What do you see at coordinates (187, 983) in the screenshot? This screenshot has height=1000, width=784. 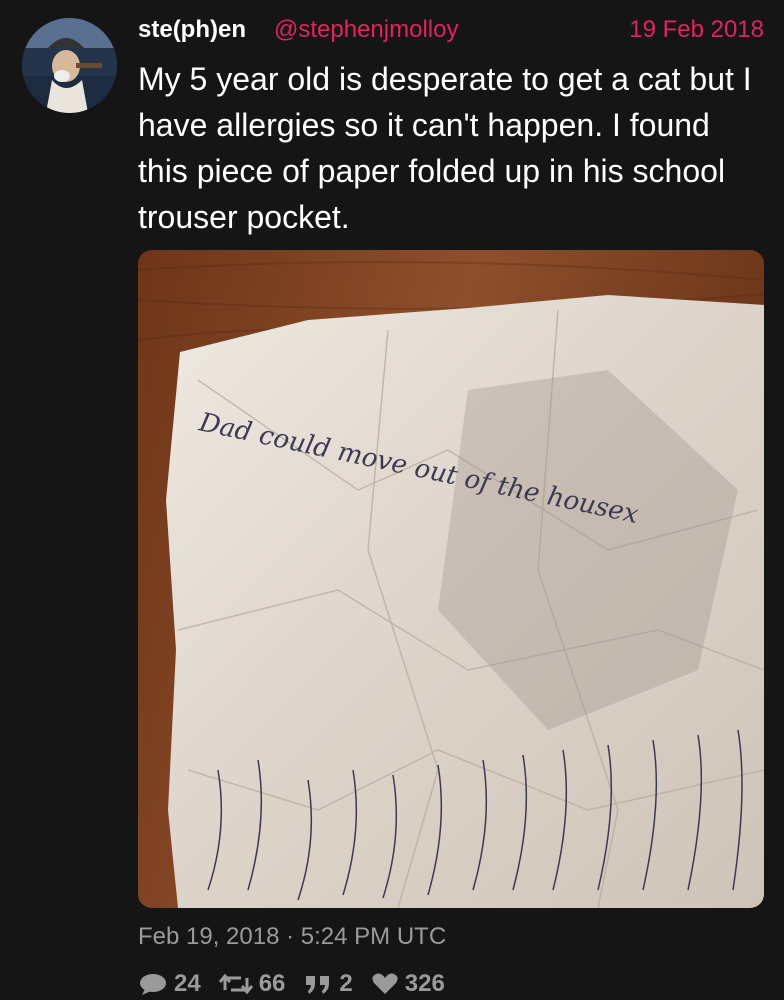 I see `reply-count: 24` at bounding box center [187, 983].